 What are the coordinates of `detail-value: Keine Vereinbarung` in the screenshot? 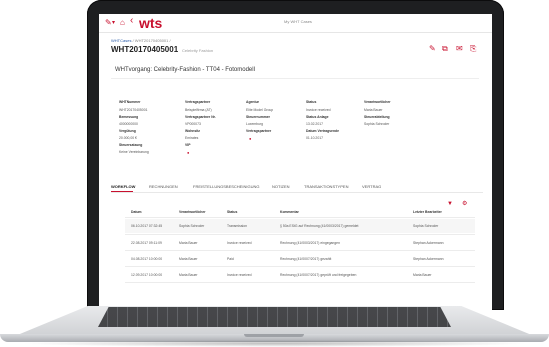 It's located at (134, 152).